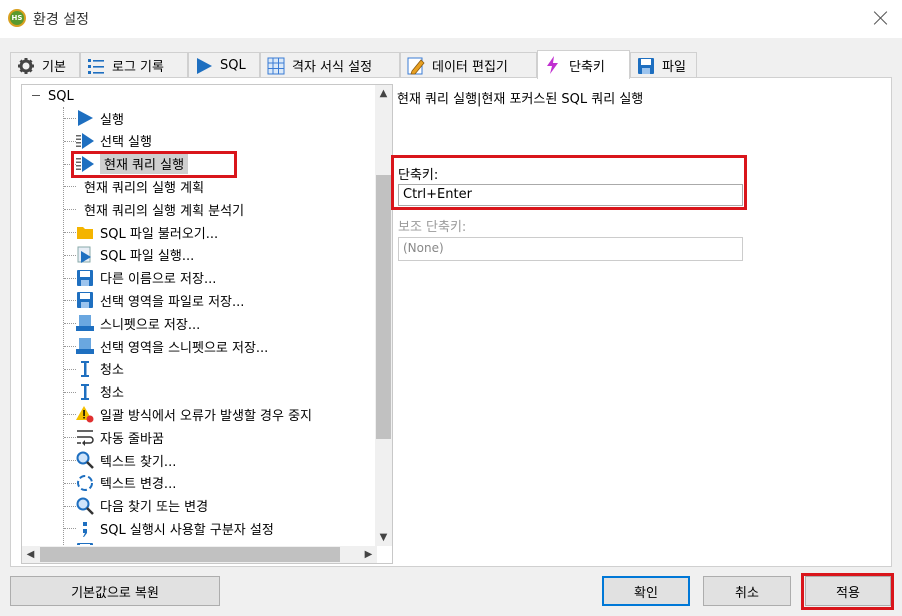 The image size is (902, 616). I want to click on tree-item-label: 자동 줄바꿈, so click(132, 439).